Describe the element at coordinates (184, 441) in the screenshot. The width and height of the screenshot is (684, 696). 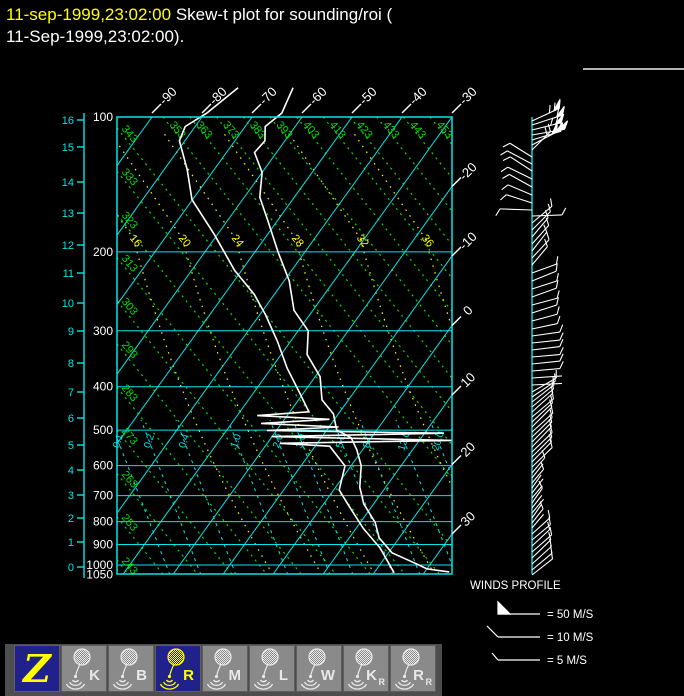
I see `svg-text: 0.4` at that location.